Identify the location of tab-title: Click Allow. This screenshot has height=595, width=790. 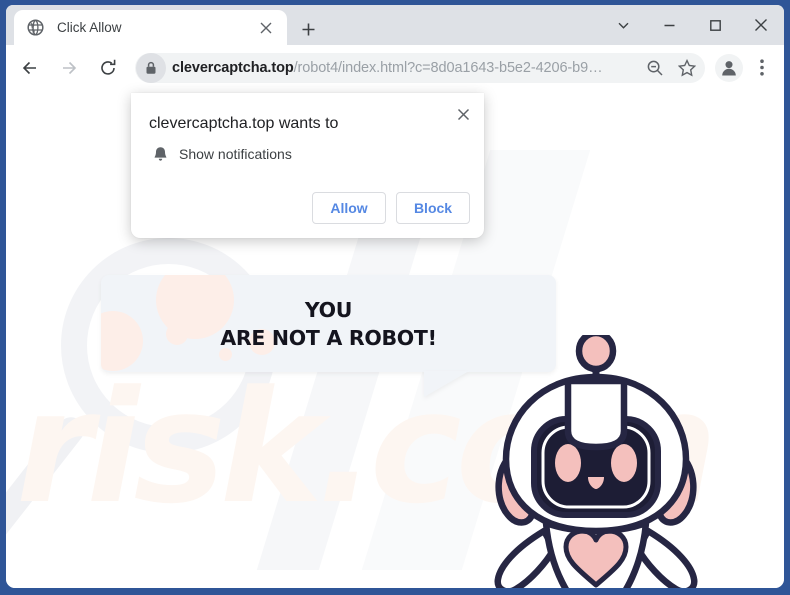
(89, 27).